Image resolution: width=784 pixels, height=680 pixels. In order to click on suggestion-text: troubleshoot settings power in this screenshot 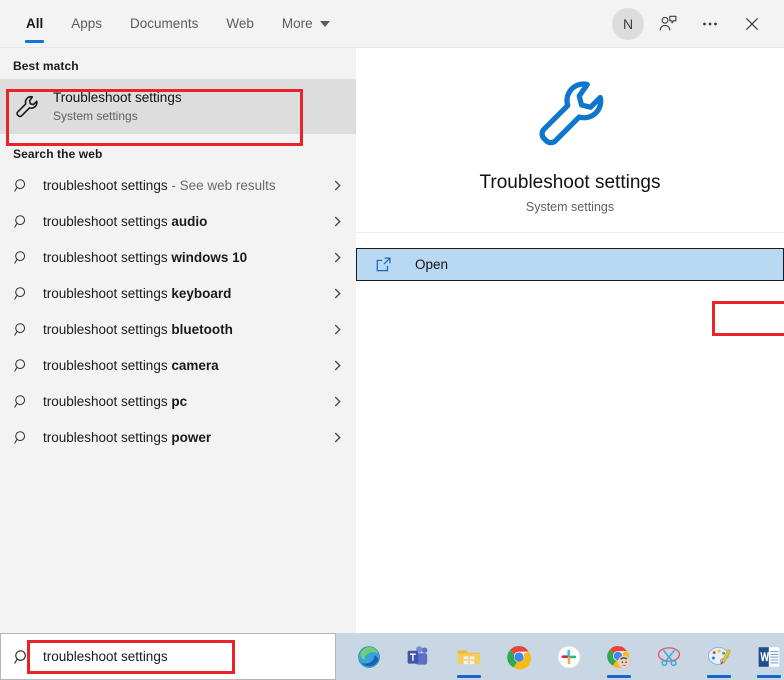, I will do `click(187, 437)`.